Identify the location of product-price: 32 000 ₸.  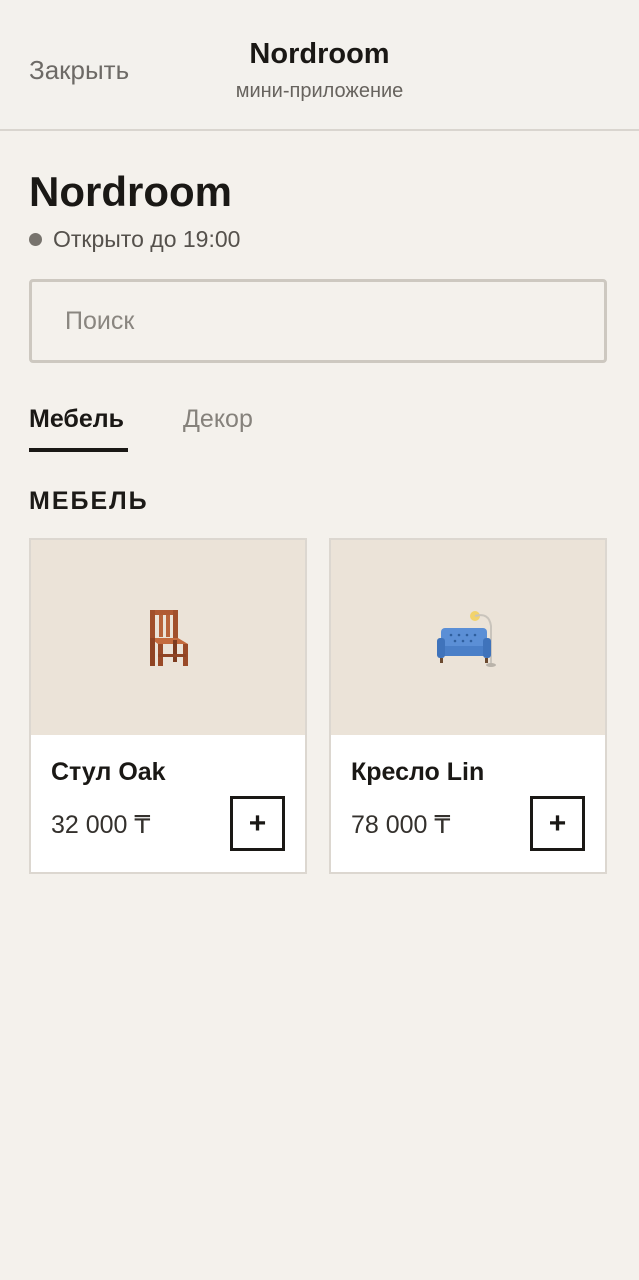
(101, 825).